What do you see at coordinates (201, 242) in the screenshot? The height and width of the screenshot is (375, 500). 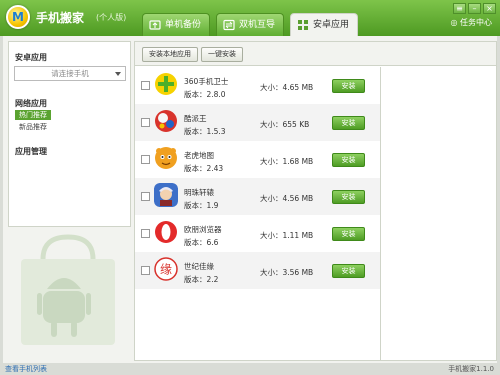 I see `app-version: 版本：6.6` at bounding box center [201, 242].